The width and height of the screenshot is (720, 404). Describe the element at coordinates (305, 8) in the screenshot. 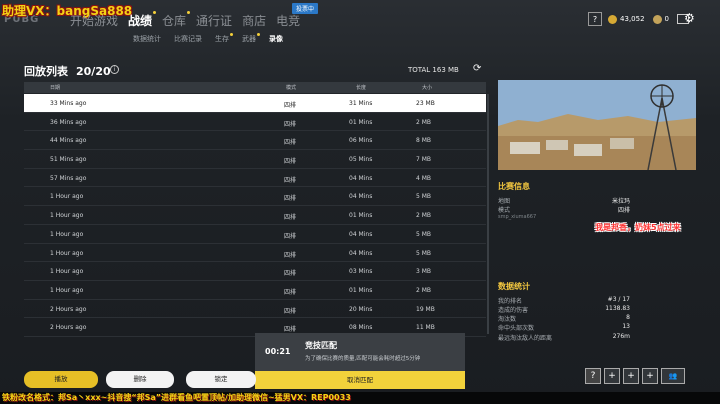

I see `esports-vote-badge: 投票中` at that location.